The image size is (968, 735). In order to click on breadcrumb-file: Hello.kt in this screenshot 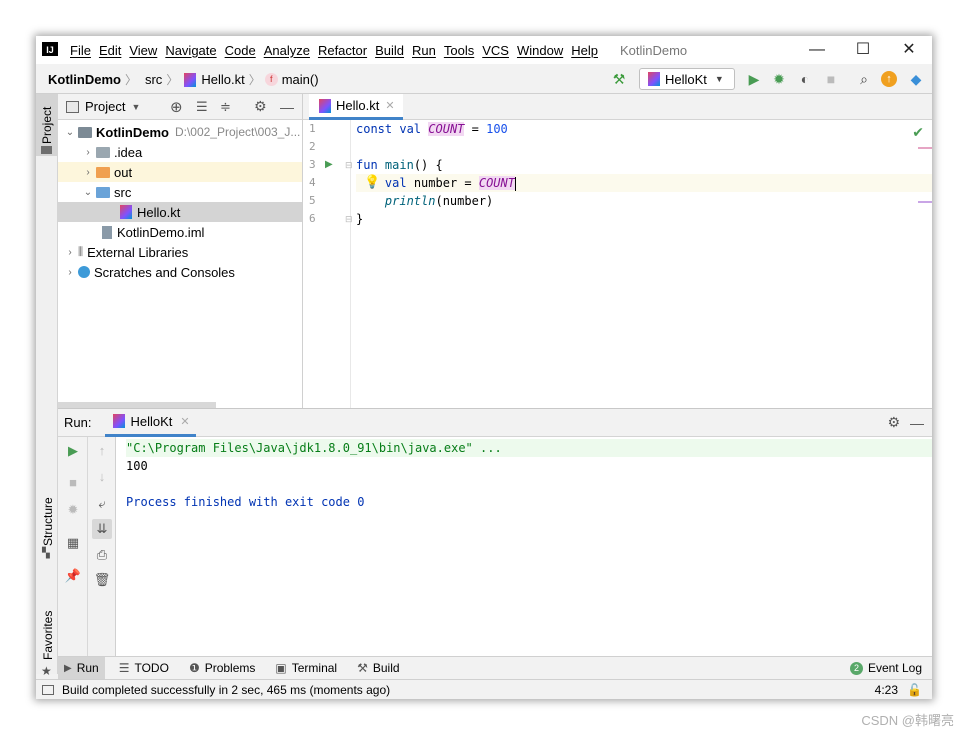, I will do `click(222, 79)`.